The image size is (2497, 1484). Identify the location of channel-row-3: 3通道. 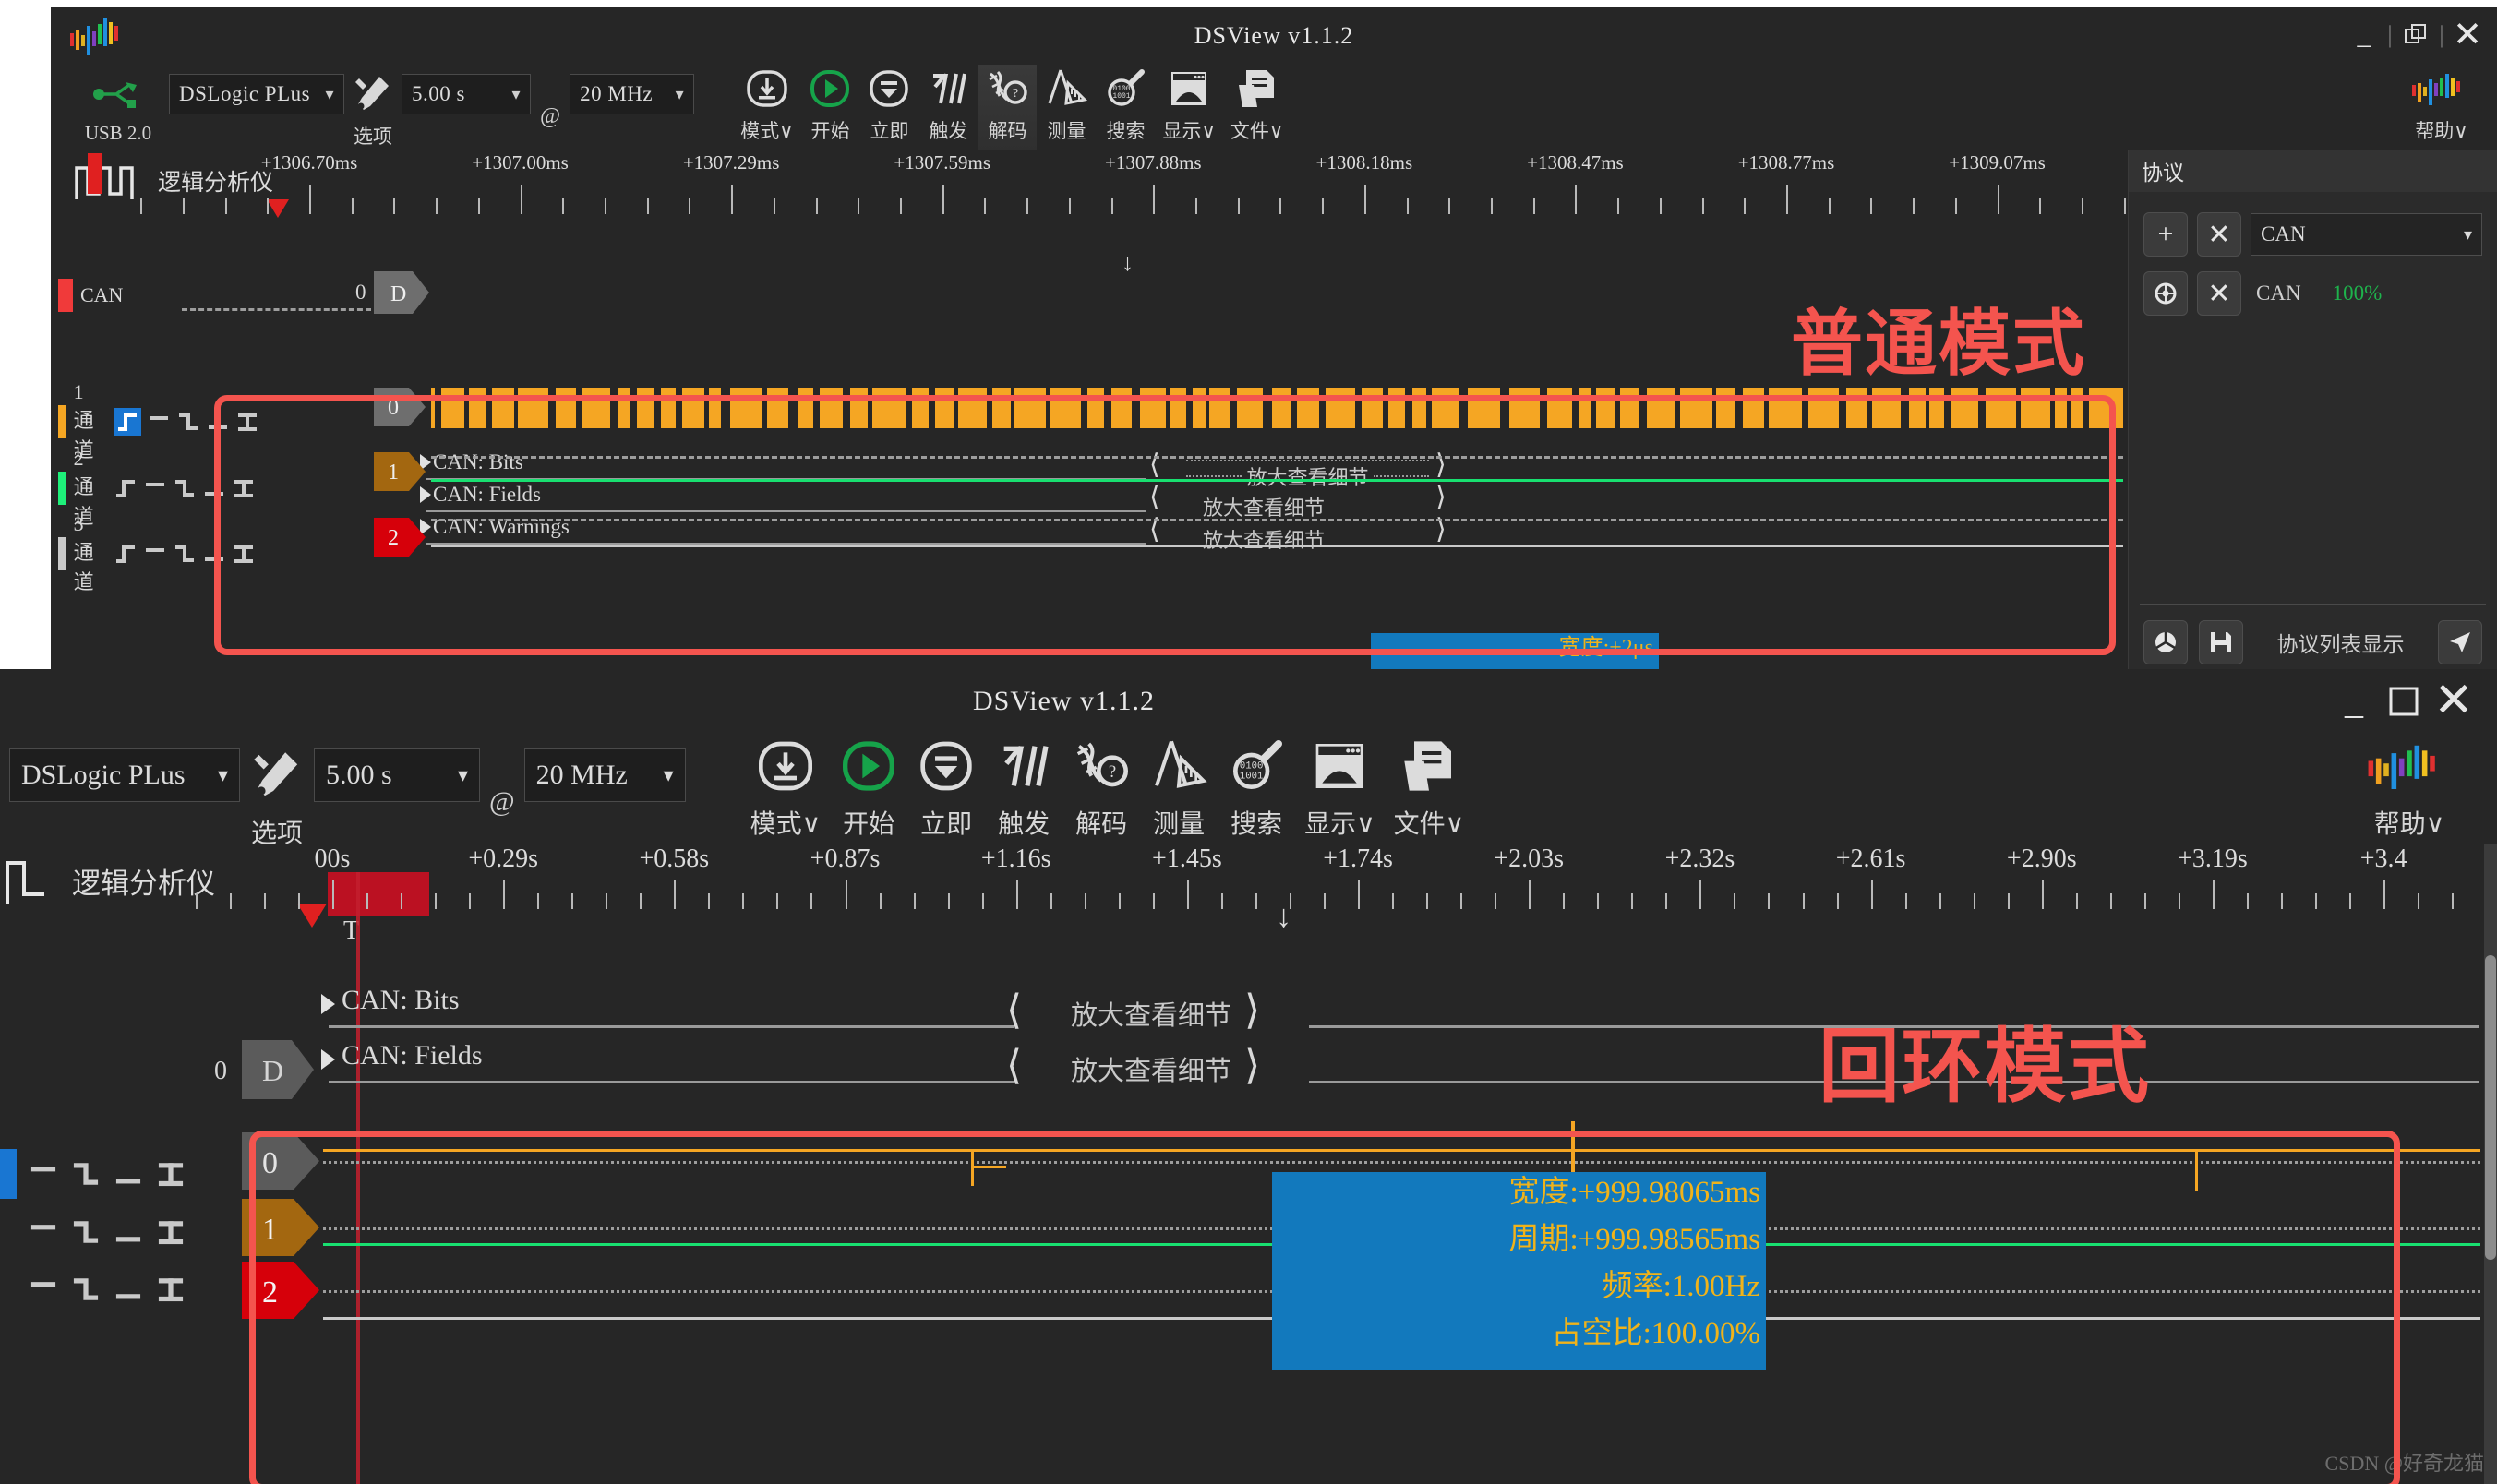
(157, 553).